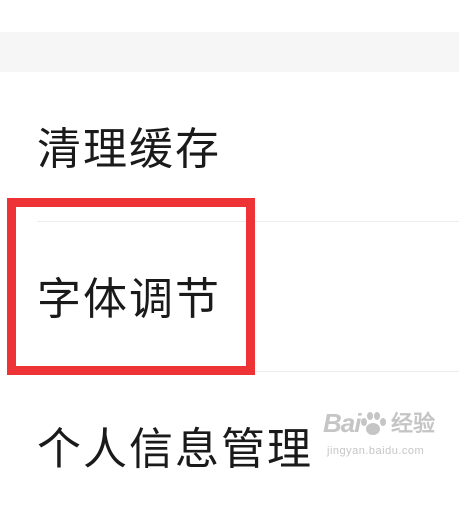  I want to click on menu-item-label: 字体调节, so click(129, 299).